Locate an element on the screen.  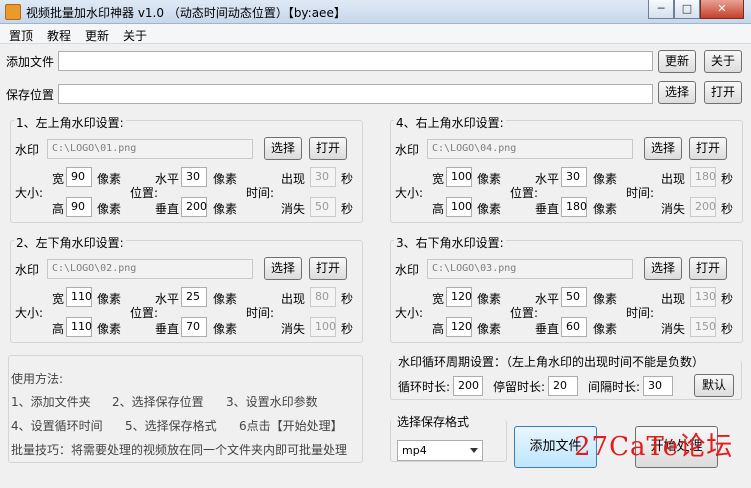
menu-item-pin: 置顶 is located at coordinates (21, 35).